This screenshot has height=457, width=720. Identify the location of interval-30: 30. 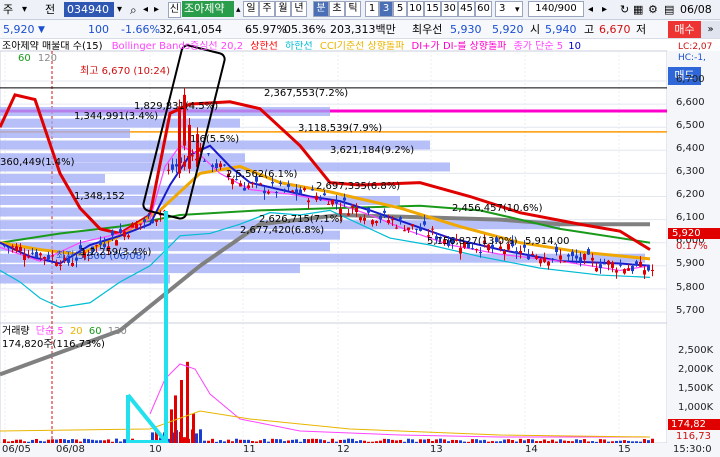
(449, 9).